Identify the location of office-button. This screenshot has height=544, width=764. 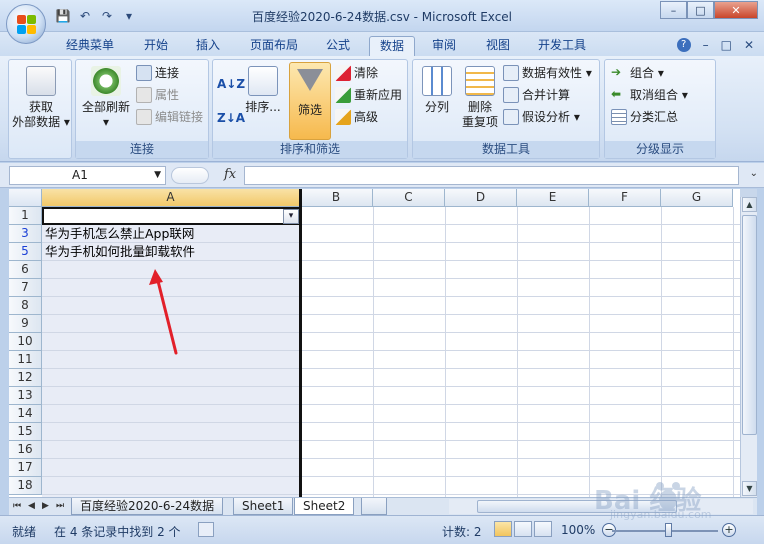
(26, 24).